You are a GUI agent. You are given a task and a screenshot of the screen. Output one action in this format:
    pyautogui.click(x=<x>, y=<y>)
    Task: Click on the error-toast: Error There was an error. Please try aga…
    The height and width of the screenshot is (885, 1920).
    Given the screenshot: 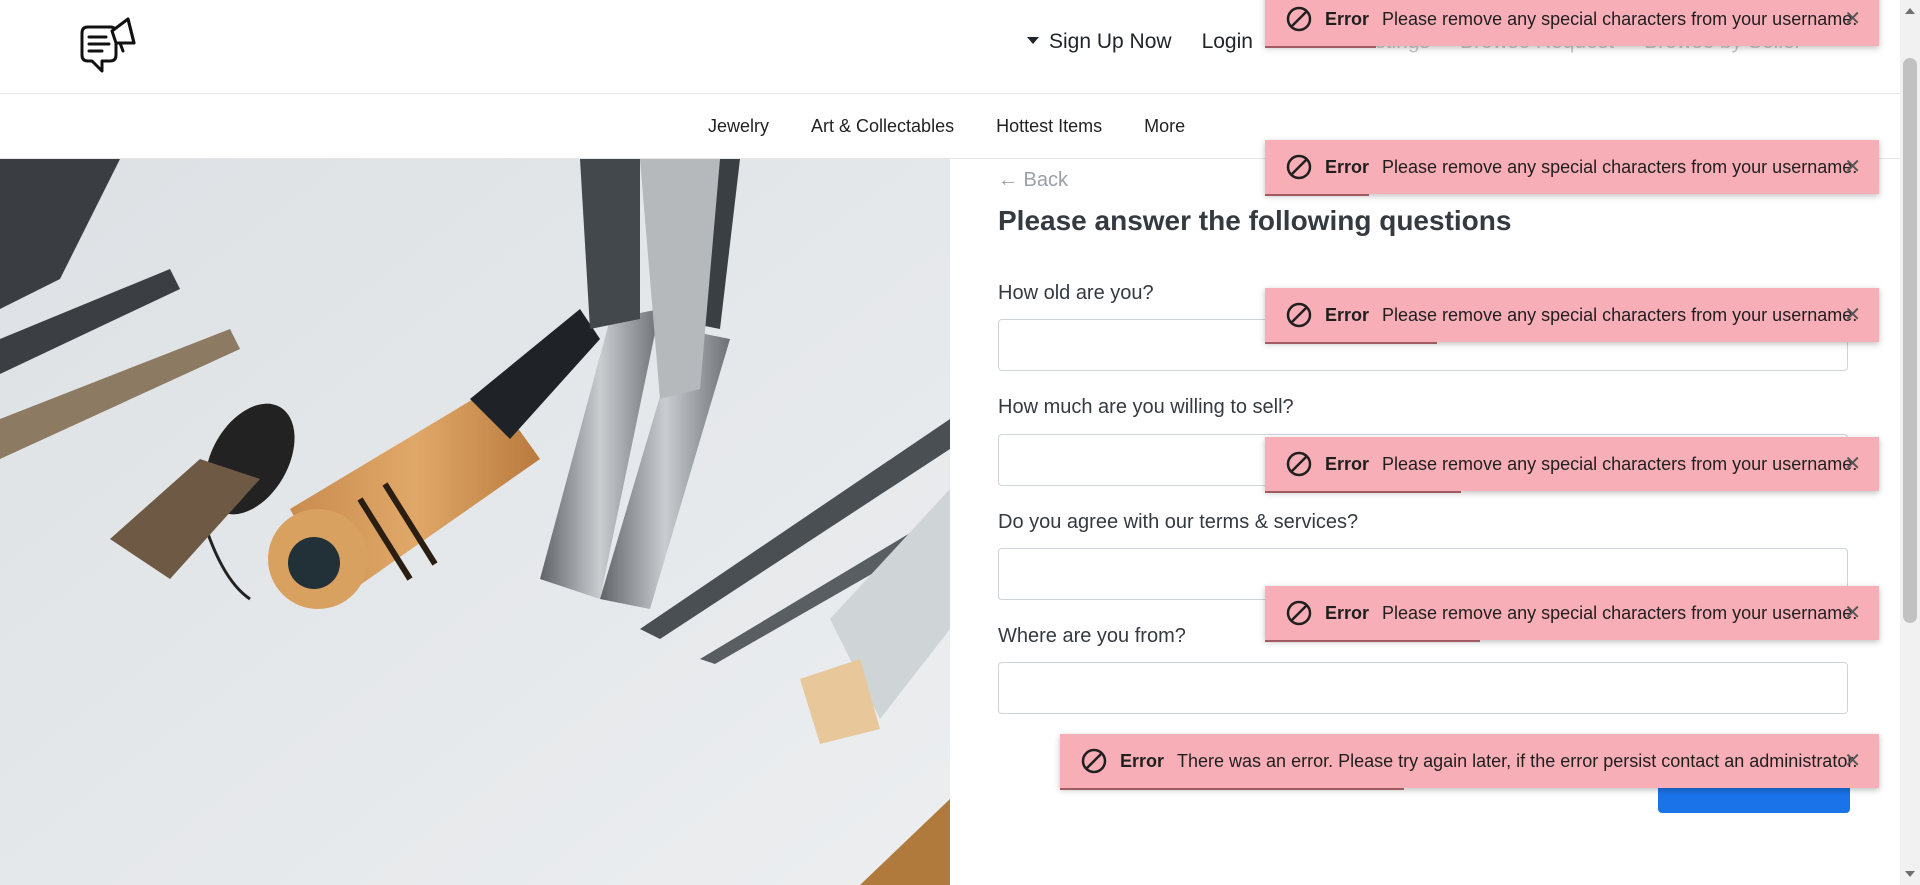 What is the action you would take?
    pyautogui.click(x=1469, y=762)
    